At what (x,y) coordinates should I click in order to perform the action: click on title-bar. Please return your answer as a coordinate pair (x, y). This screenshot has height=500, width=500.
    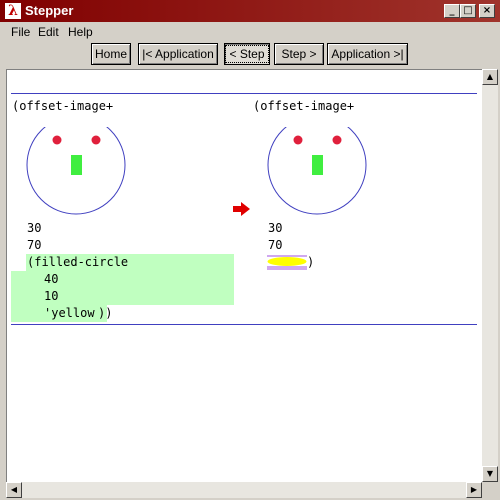
    Looking at the image, I should click on (250, 11).